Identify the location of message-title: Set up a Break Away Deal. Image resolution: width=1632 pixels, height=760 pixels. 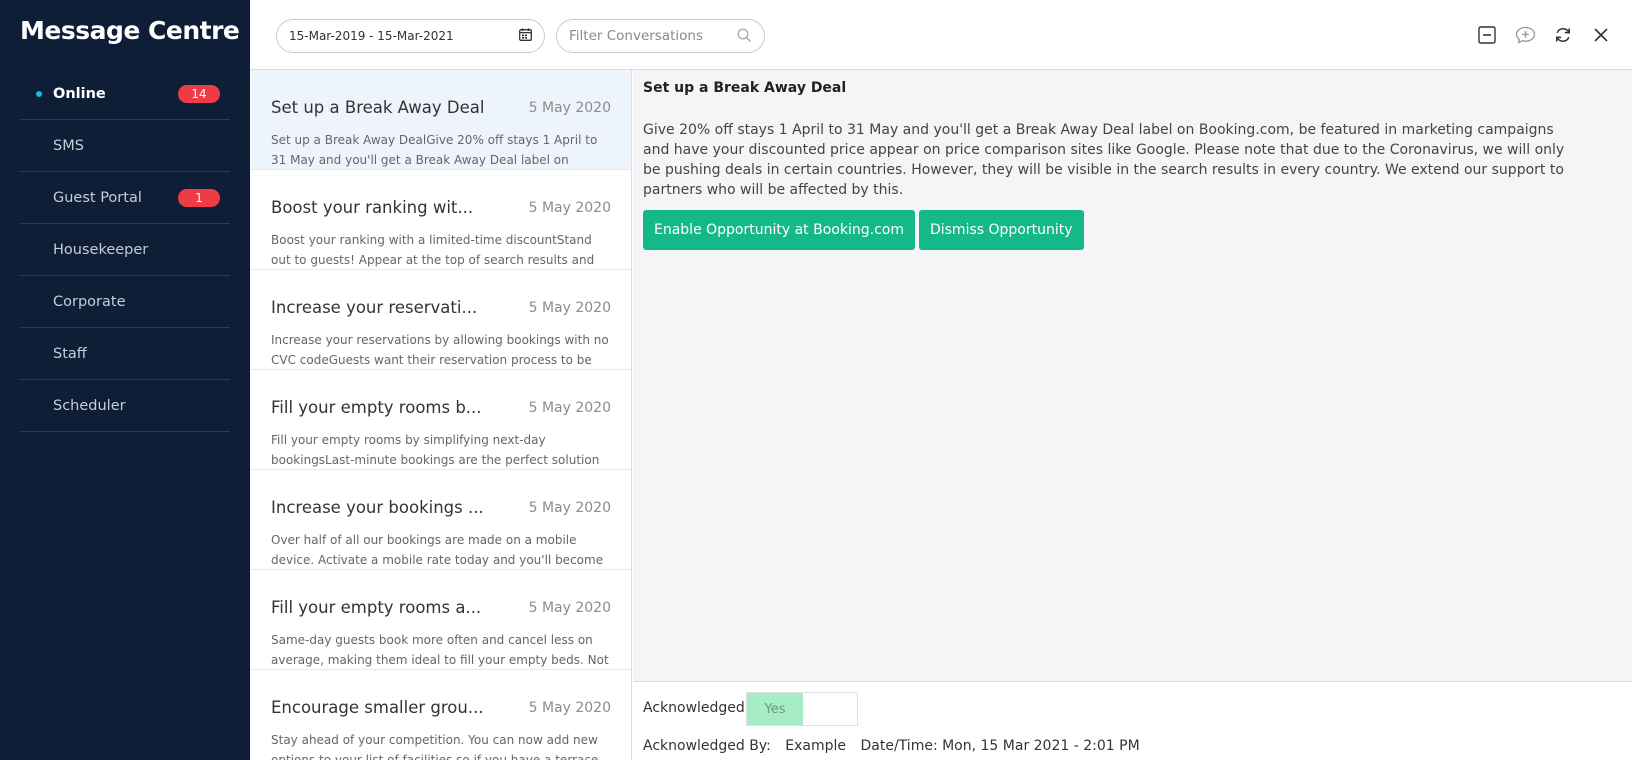
(745, 88).